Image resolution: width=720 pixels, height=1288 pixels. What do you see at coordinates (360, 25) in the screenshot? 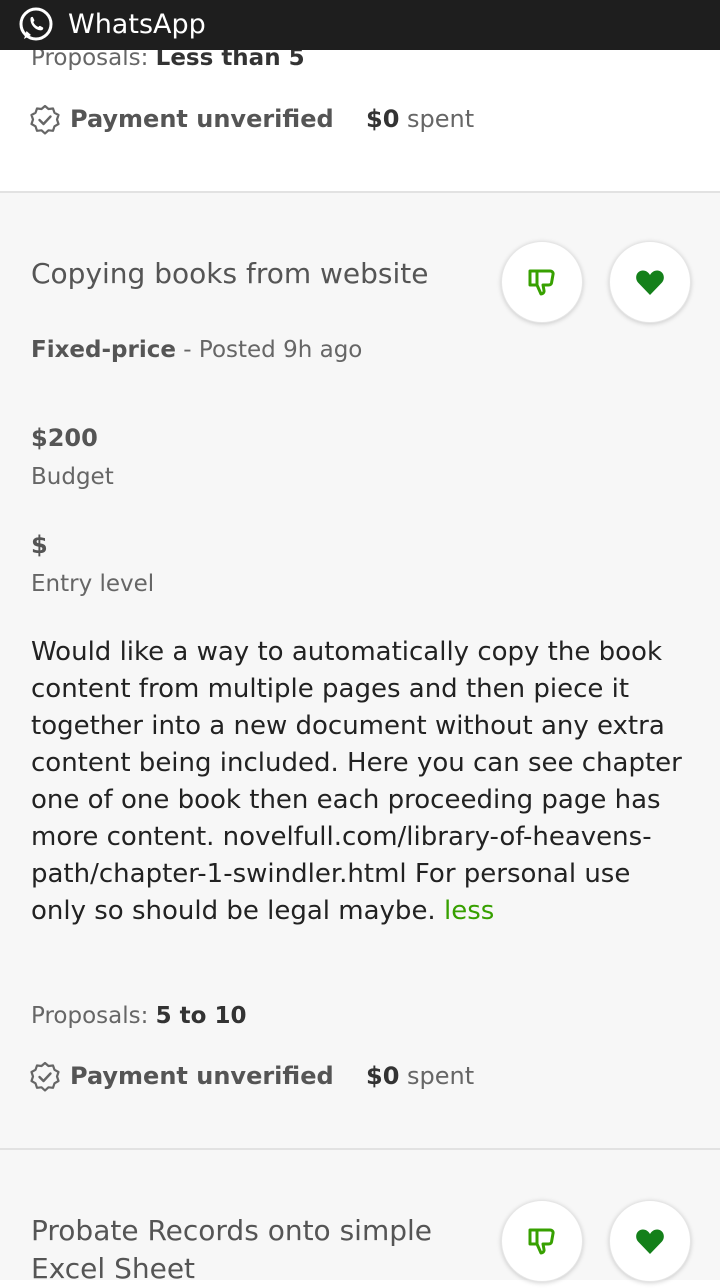
I see `status-bar: WhatsApp` at bounding box center [360, 25].